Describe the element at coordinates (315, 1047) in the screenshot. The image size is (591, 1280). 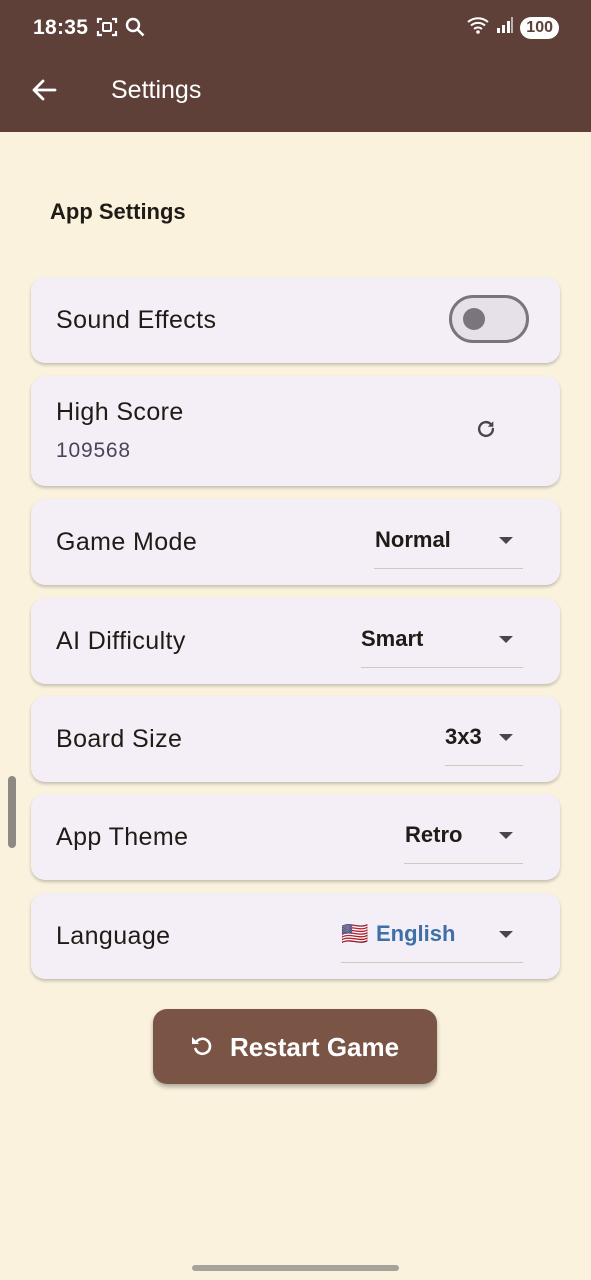
I see `restart-game-label: Restart Game` at that location.